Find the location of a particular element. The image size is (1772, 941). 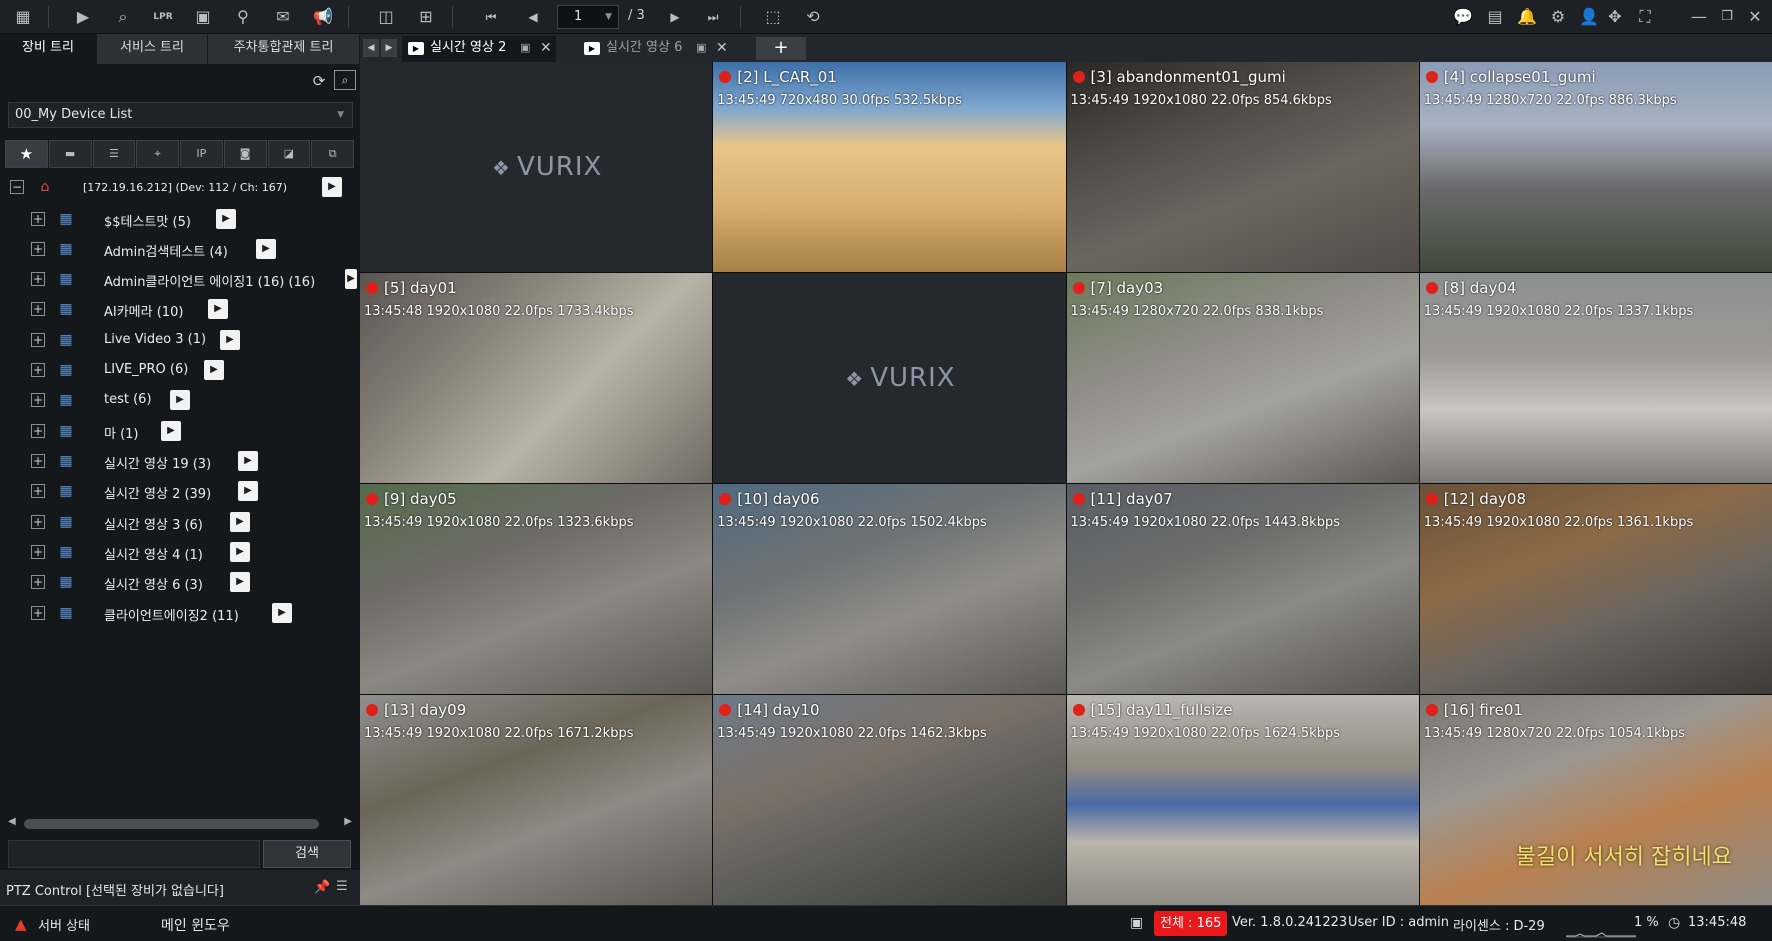

ip-filter-icon: IP is located at coordinates (201, 154).